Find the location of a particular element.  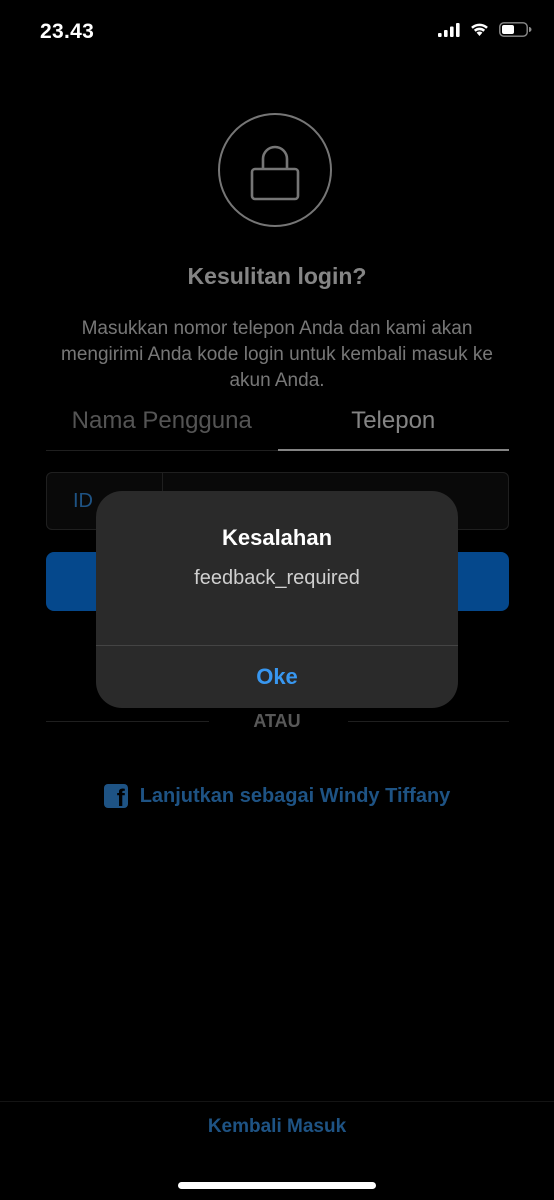

alert-message: feedback_required is located at coordinates (277, 578).